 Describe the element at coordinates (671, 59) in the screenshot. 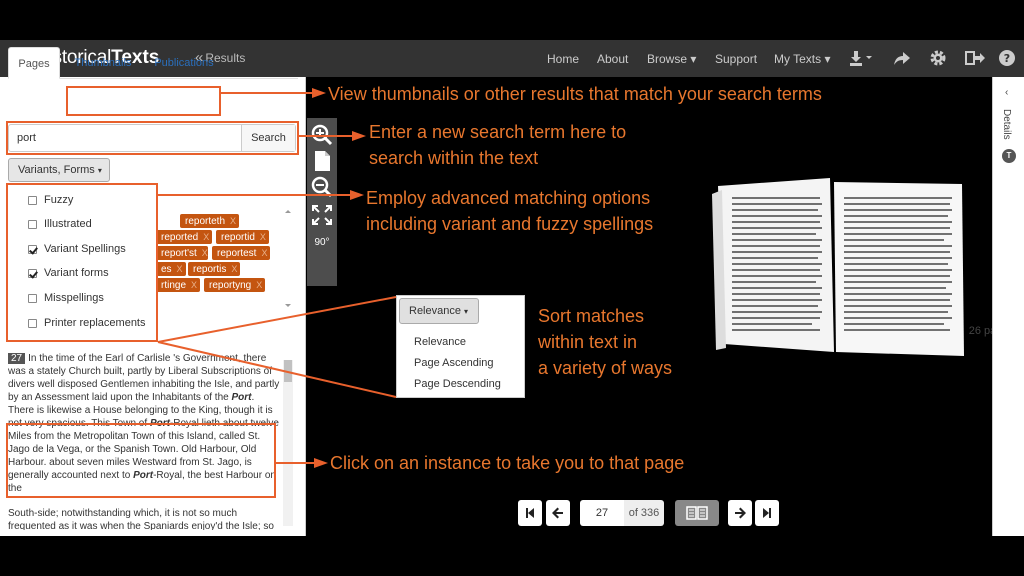

I see `nav-browse: Browse ▾` at that location.